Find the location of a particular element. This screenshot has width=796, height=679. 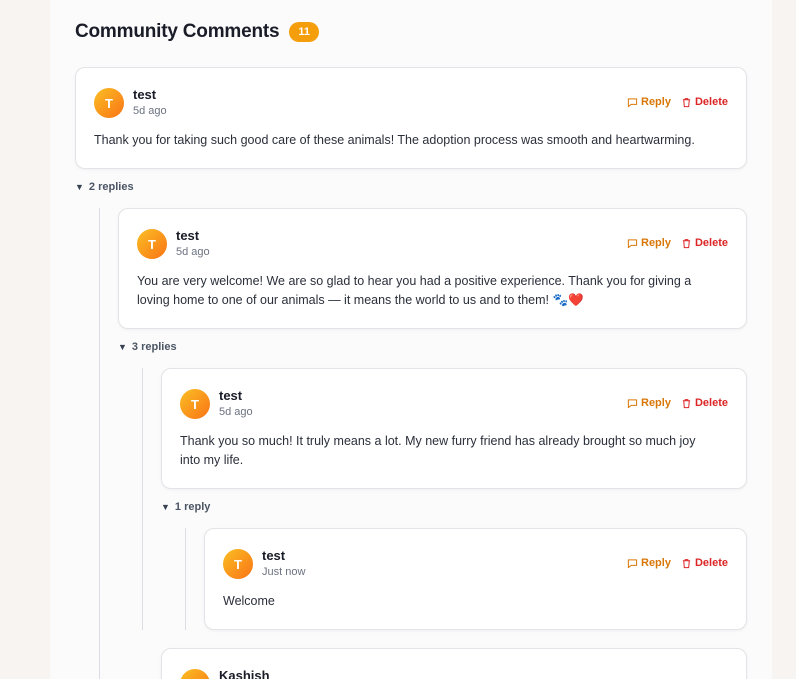

page-title: Community Comments is located at coordinates (177, 31).